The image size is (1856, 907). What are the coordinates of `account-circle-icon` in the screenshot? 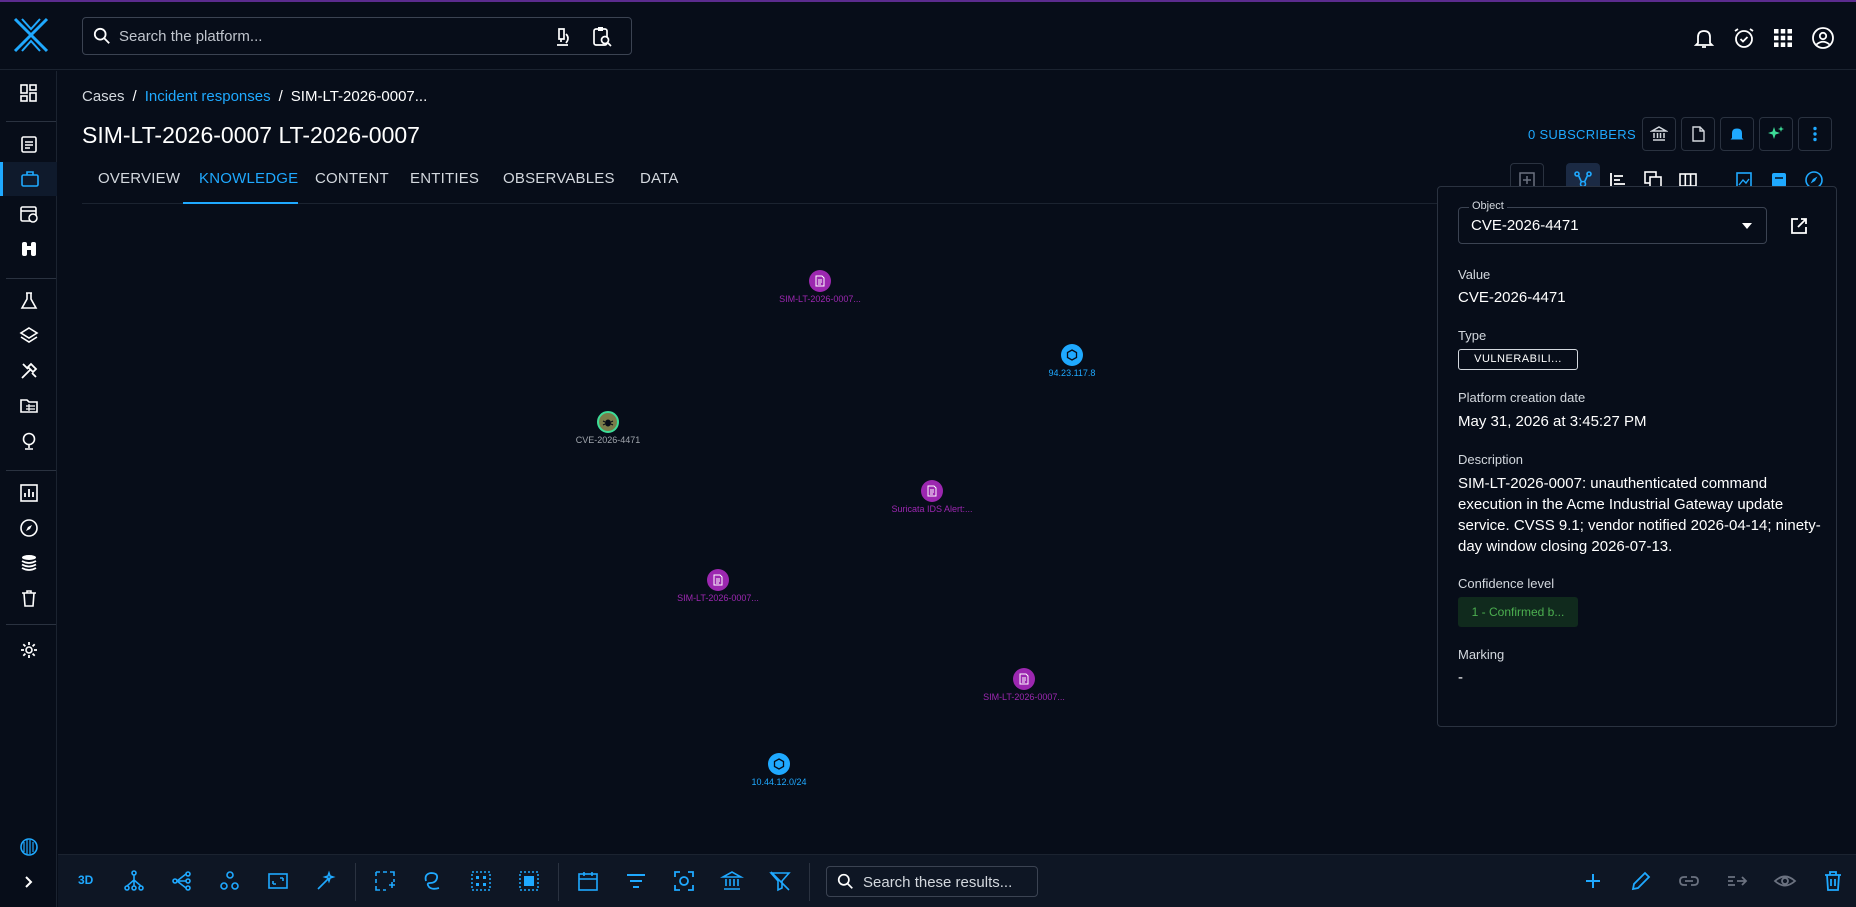 It's located at (1823, 38).